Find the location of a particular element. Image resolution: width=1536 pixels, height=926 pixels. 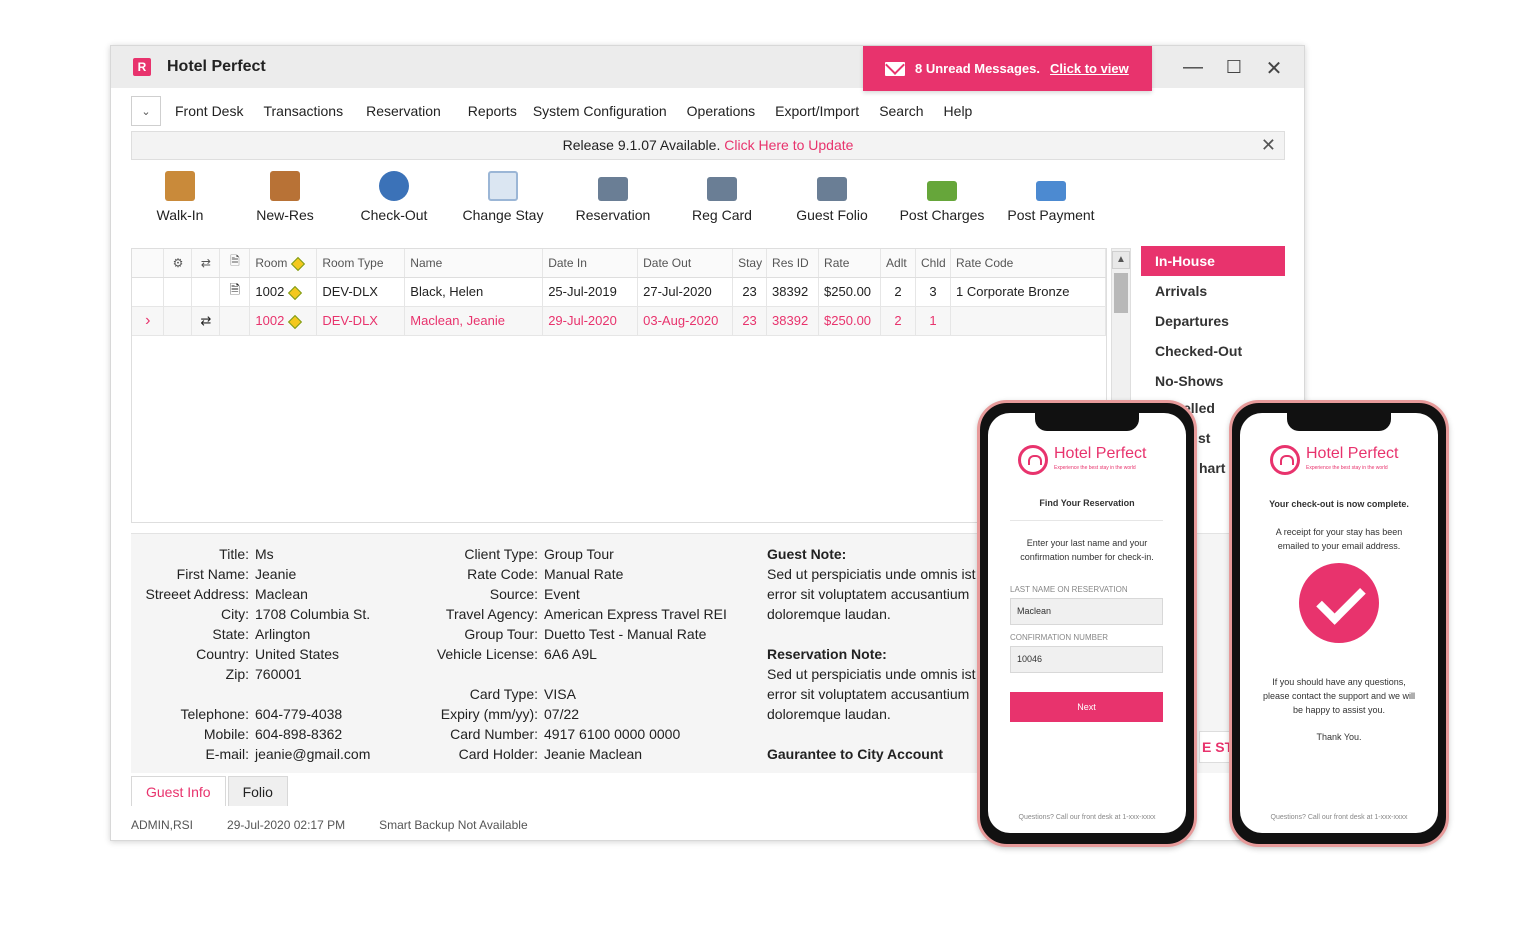

confirmation-number-label: CONFIRMATION NUMBER is located at coordinates (1059, 637).